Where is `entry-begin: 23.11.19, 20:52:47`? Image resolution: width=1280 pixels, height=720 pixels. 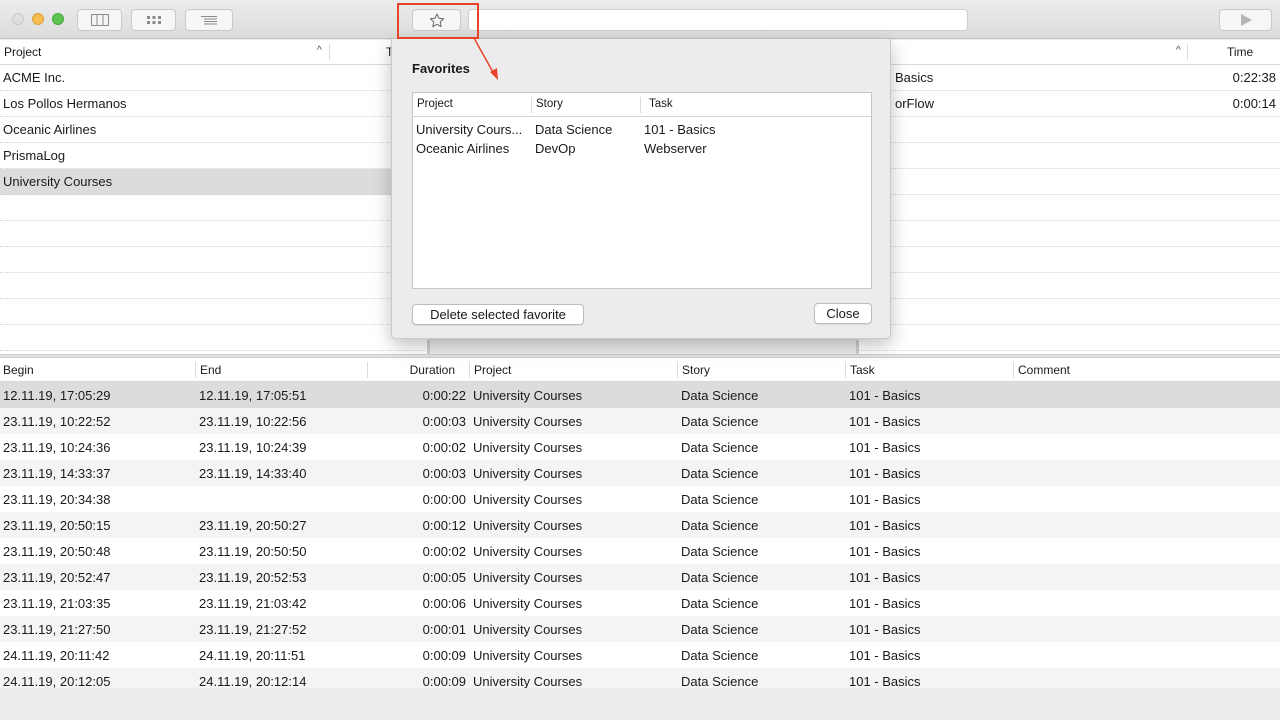 entry-begin: 23.11.19, 20:52:47 is located at coordinates (57, 577).